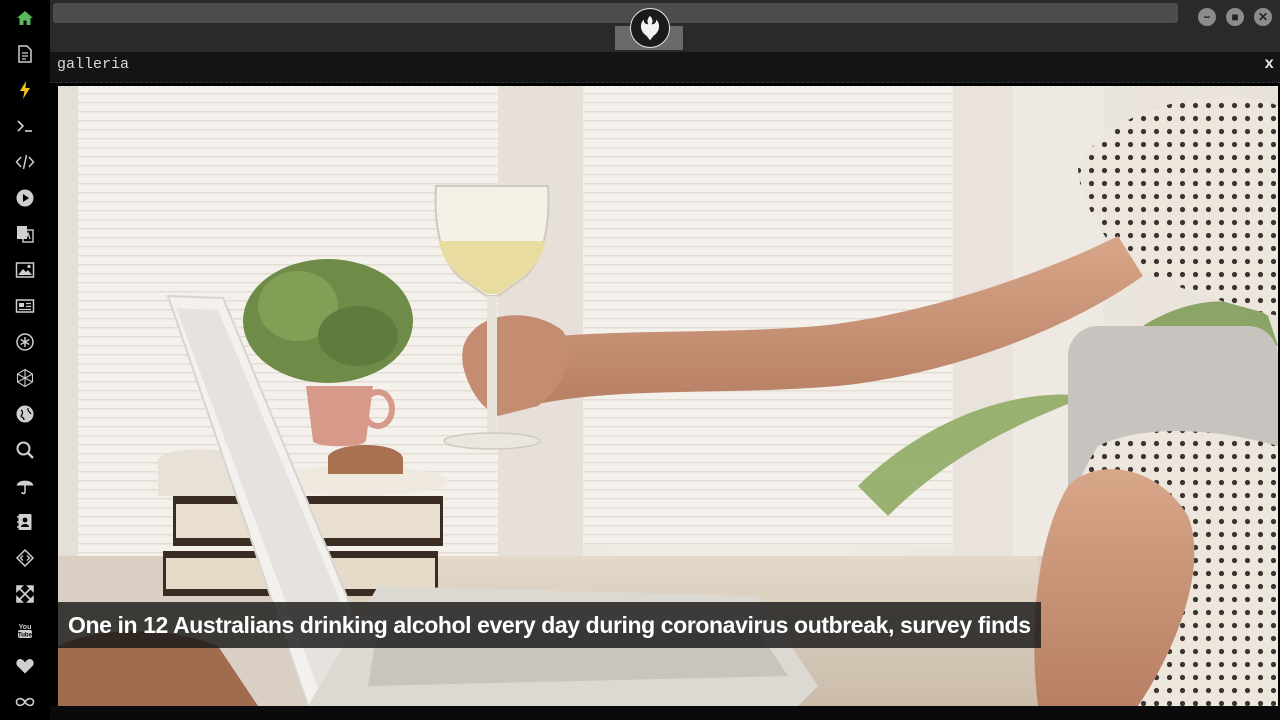  Describe the element at coordinates (25, 360) in the screenshot. I see `sidebar: You Tube` at that location.